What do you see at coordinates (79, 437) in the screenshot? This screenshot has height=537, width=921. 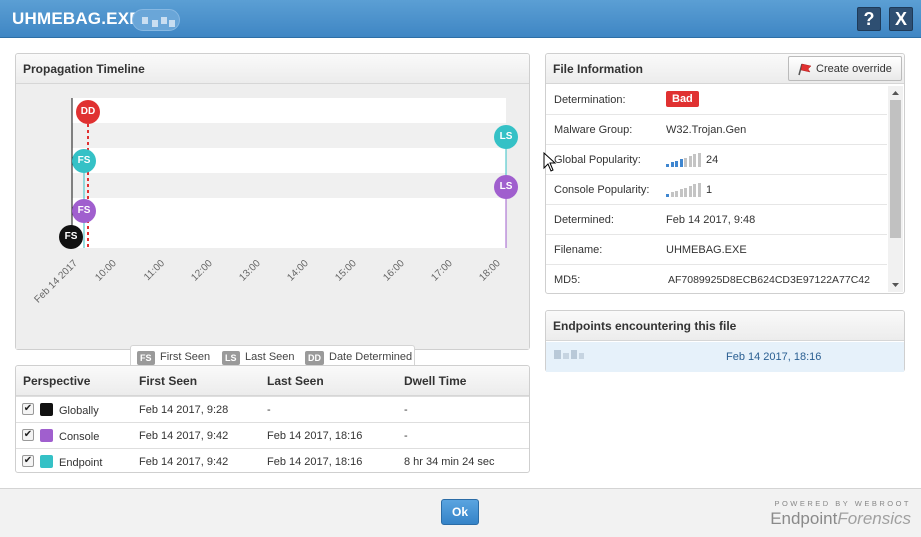 I see `perspective-name: Console` at bounding box center [79, 437].